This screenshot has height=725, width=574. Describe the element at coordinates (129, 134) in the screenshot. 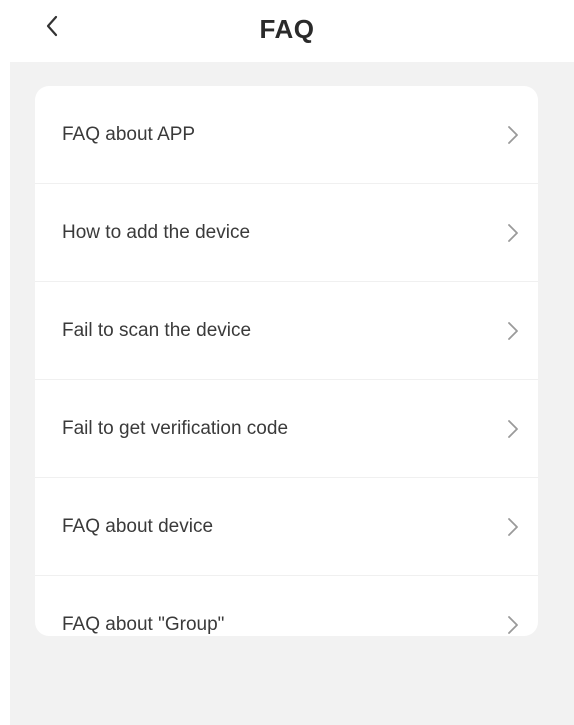

I see `faq-item-label: FAQ about APP` at that location.